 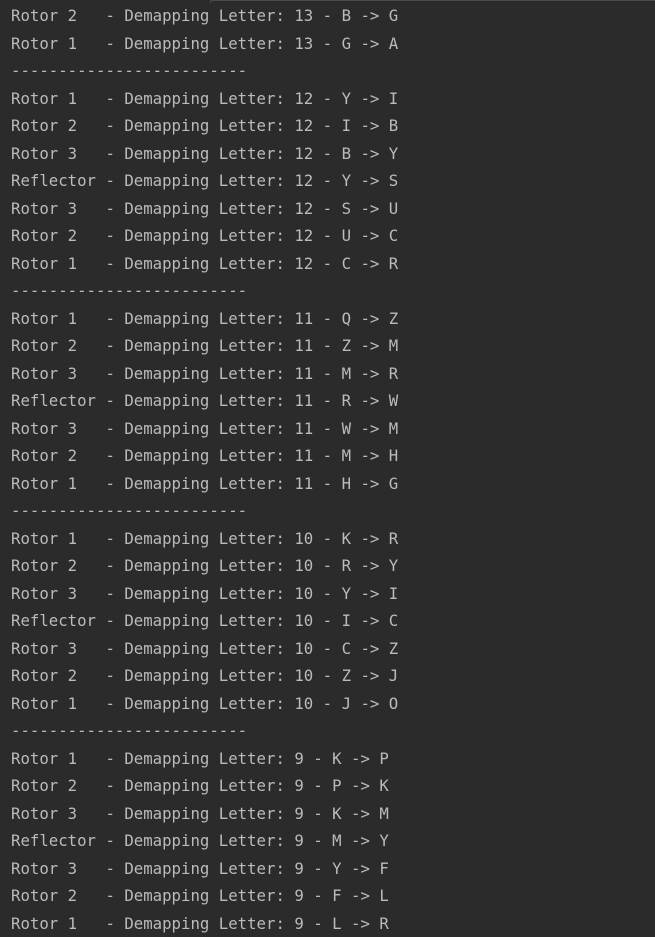 I want to click on console-line: Rotor 1 - Demapping Letter: 11 - Q -> Z, so click(x=205, y=318).